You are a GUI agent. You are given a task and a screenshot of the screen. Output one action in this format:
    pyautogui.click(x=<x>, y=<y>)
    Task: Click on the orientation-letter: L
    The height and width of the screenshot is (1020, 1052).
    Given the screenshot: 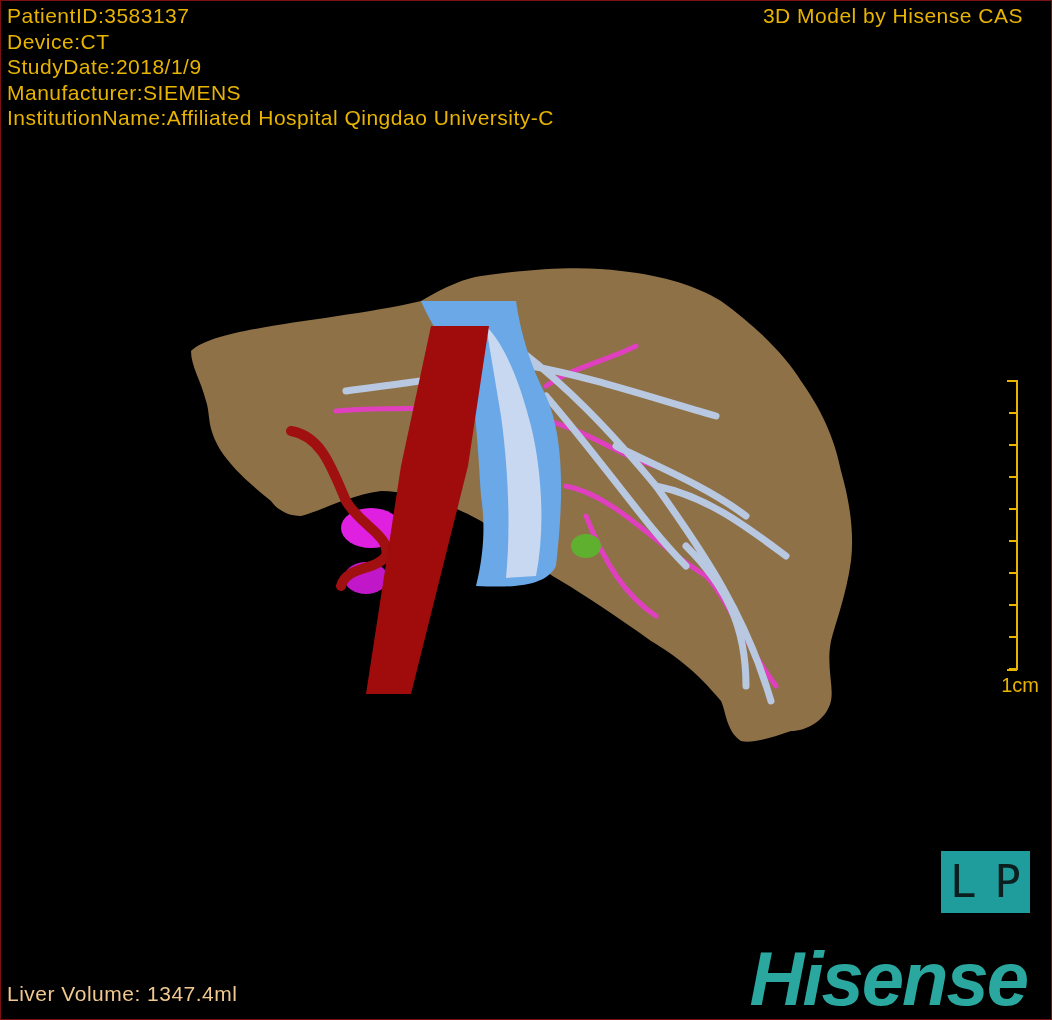 What is the action you would take?
    pyautogui.click(x=963, y=882)
    